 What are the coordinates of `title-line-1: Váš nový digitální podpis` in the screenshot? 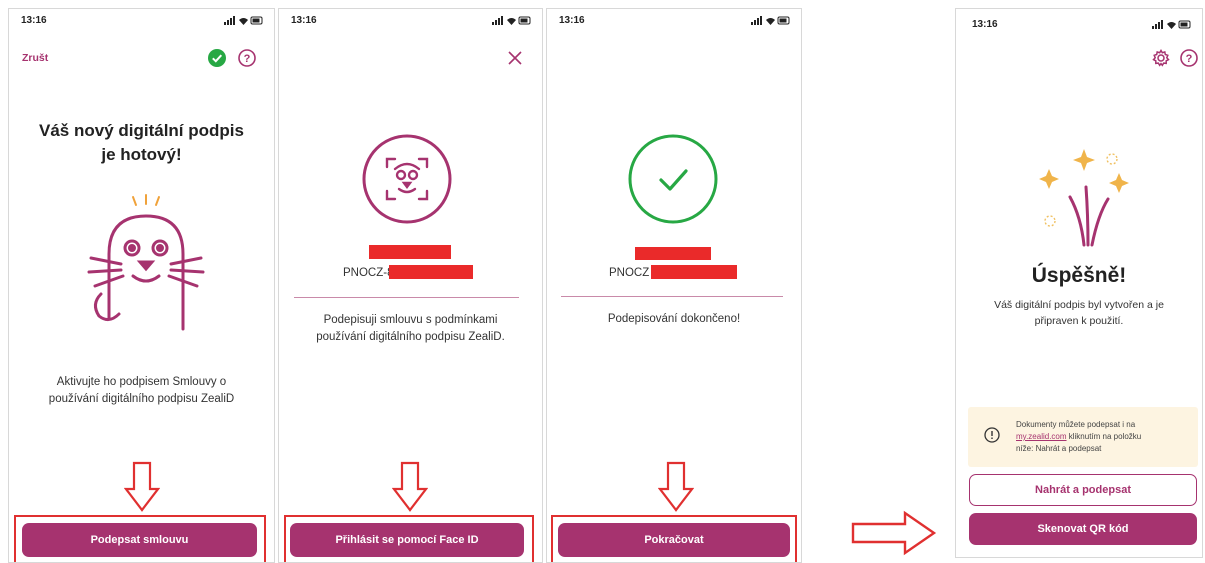 It's located at (141, 130).